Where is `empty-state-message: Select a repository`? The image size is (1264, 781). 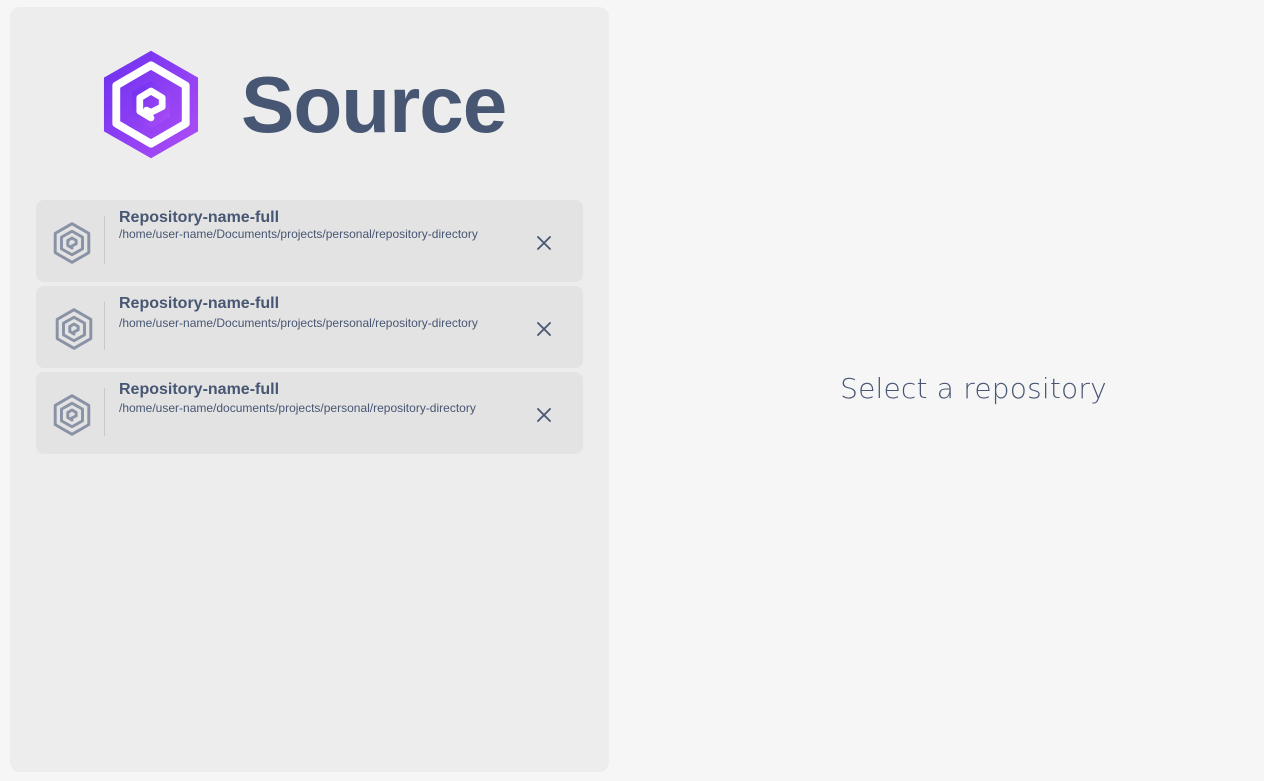
empty-state-message: Select a repository is located at coordinates (973, 388).